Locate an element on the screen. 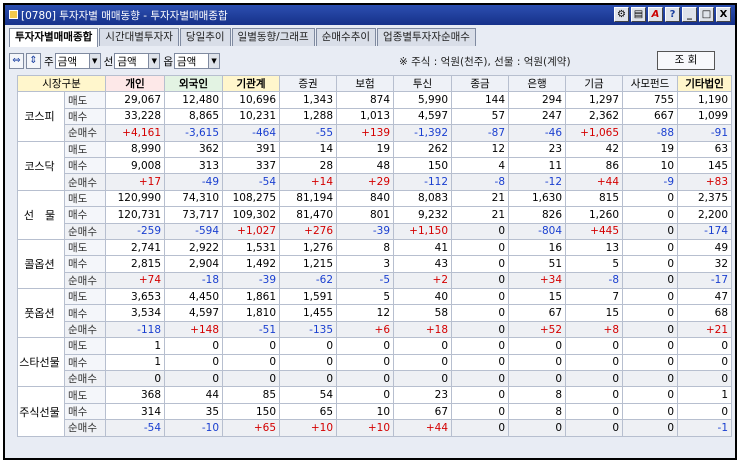 Image resolution: width=740 pixels, height=463 pixels. cell-value: -118 is located at coordinates (135, 329).